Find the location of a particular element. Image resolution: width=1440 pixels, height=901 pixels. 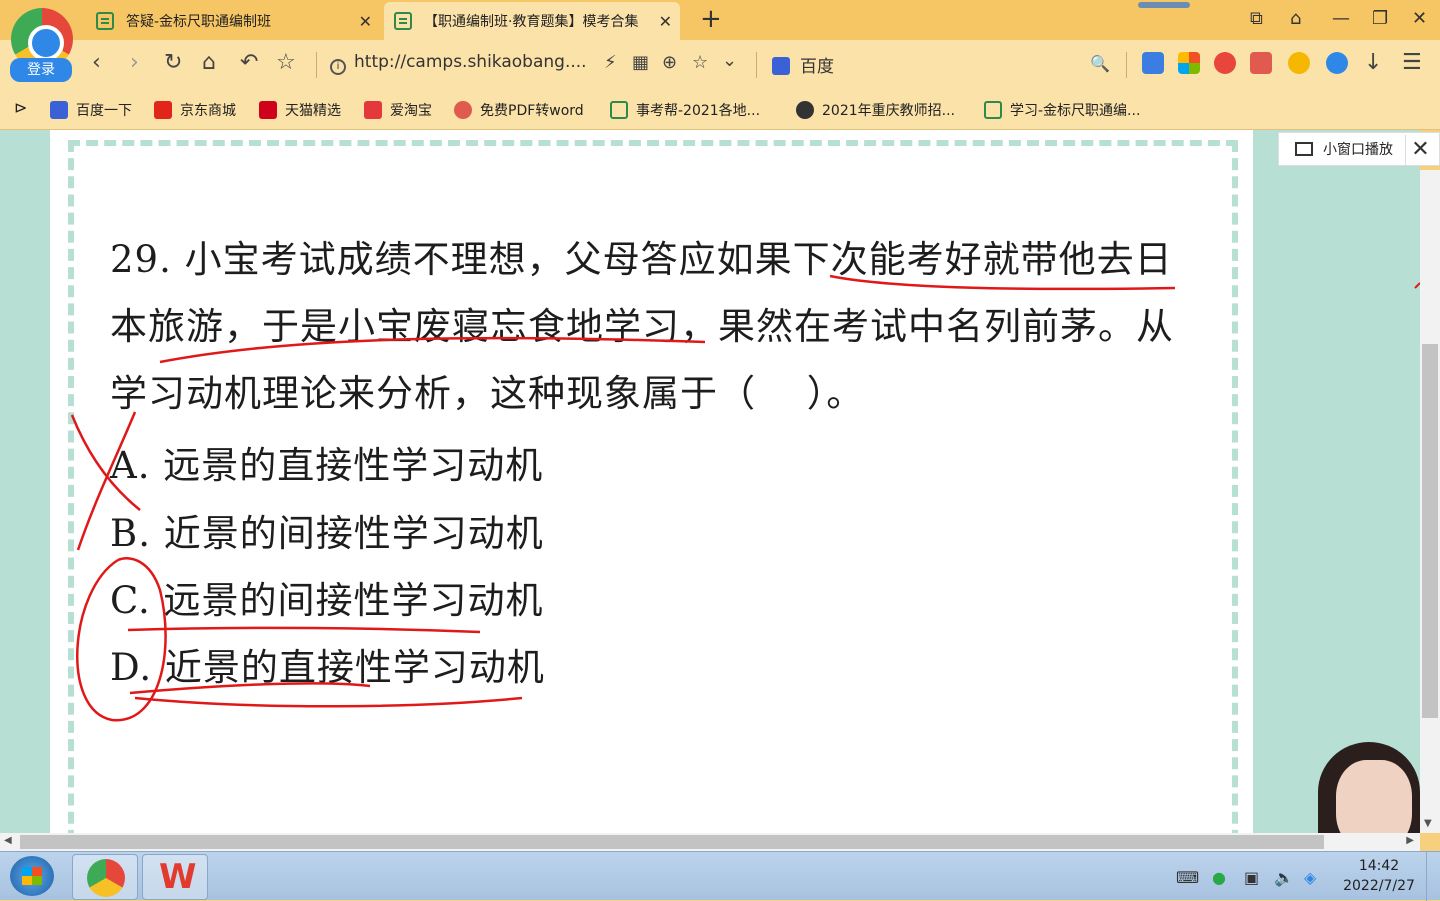

taskbar-browser is located at coordinates (105, 877).